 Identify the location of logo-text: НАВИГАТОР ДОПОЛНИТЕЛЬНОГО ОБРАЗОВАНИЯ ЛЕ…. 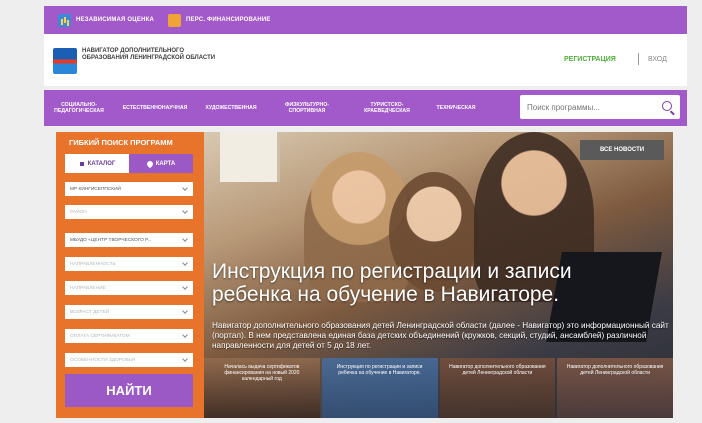
(157, 55).